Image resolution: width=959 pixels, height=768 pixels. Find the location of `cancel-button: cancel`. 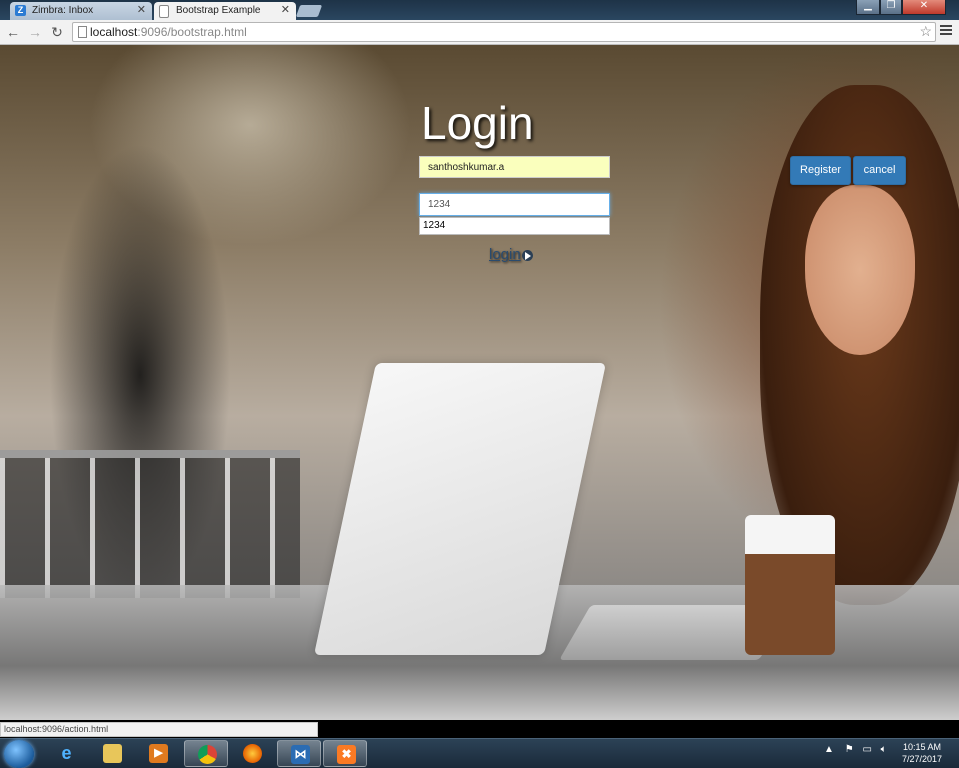

cancel-button: cancel is located at coordinates (879, 170).